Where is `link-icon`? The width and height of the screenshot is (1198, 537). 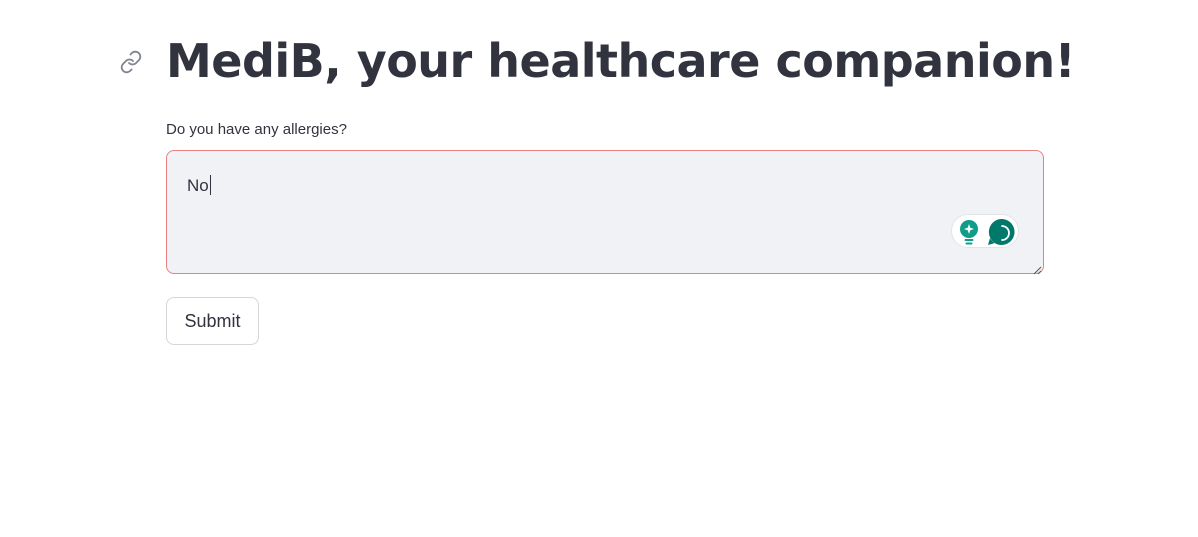
link-icon is located at coordinates (131, 62).